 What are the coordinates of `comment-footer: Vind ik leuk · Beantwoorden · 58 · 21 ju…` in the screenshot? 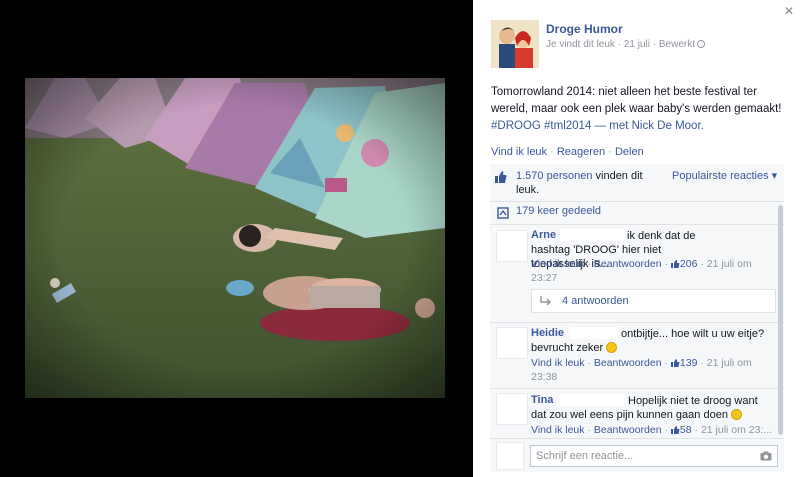 It's located at (652, 430).